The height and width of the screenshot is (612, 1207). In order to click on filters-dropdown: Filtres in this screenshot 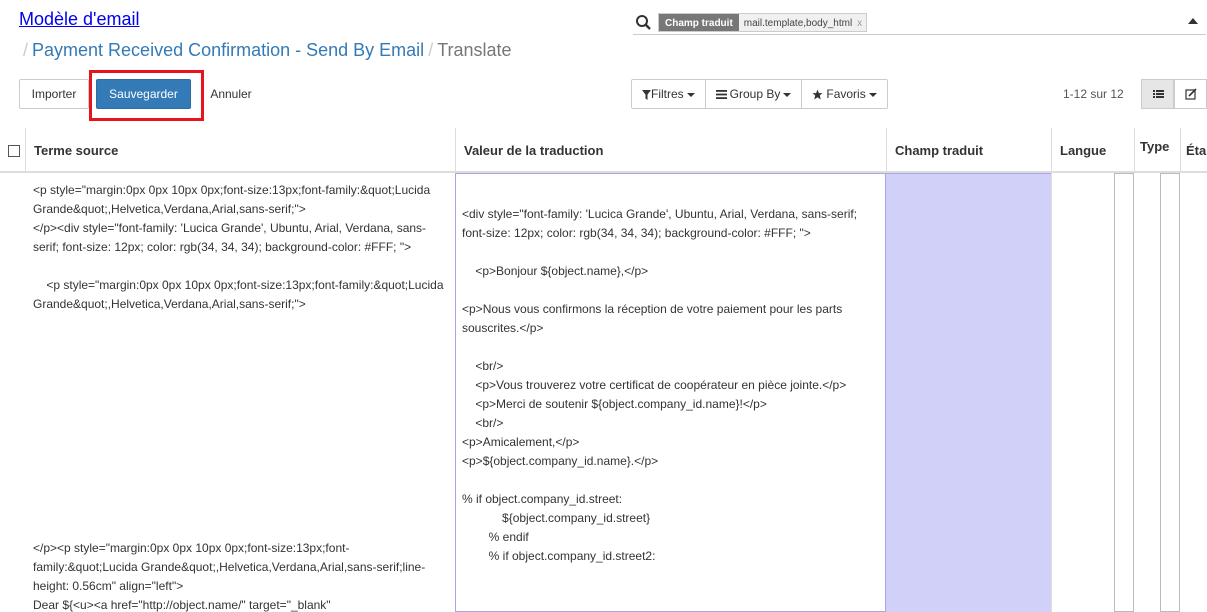, I will do `click(669, 94)`.